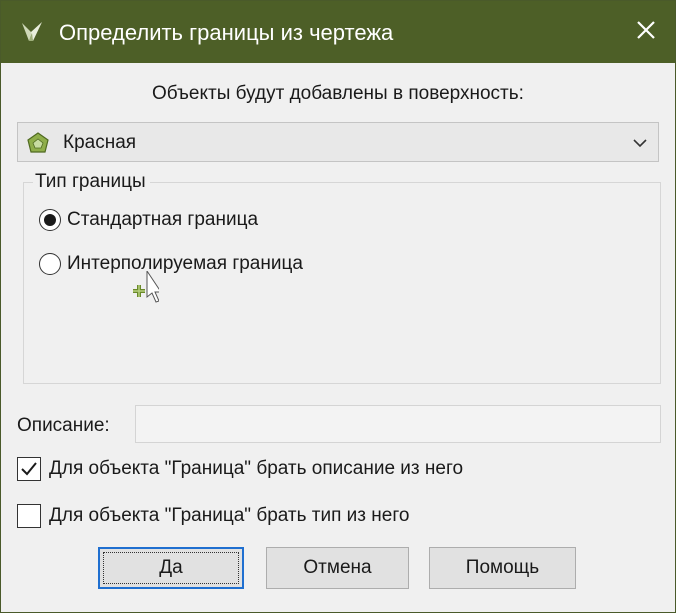  I want to click on radio-interpolated-boundary: Интерполируемая граница, so click(171, 264).